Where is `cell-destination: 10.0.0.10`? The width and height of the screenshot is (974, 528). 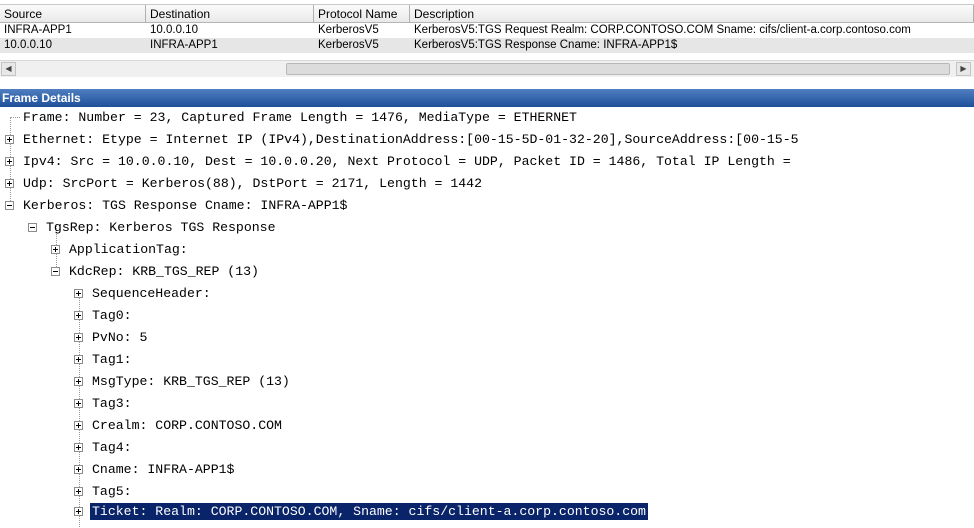
cell-destination: 10.0.0.10 is located at coordinates (174, 30).